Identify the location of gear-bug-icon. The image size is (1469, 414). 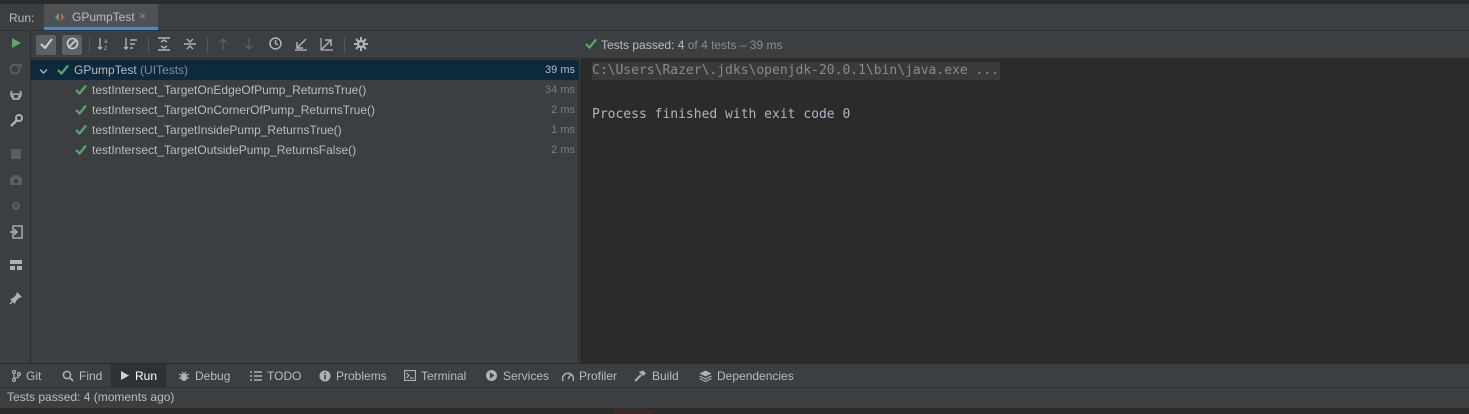
(16, 207).